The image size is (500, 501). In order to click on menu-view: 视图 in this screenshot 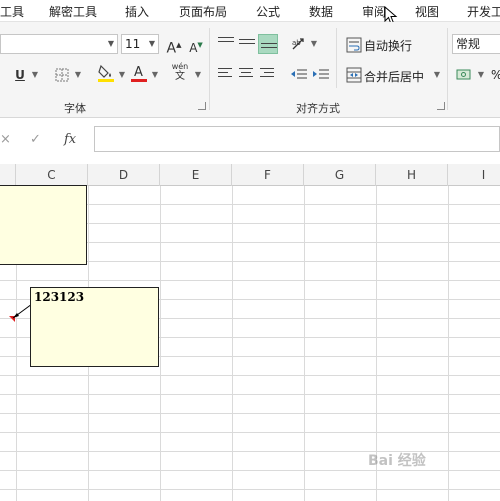, I will do `click(427, 11)`.